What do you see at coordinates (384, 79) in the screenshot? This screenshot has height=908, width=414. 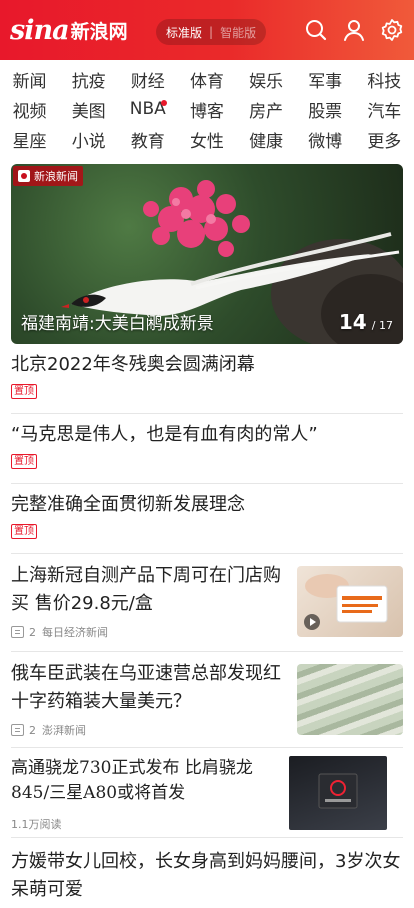 I see `channel-tech: 科技` at bounding box center [384, 79].